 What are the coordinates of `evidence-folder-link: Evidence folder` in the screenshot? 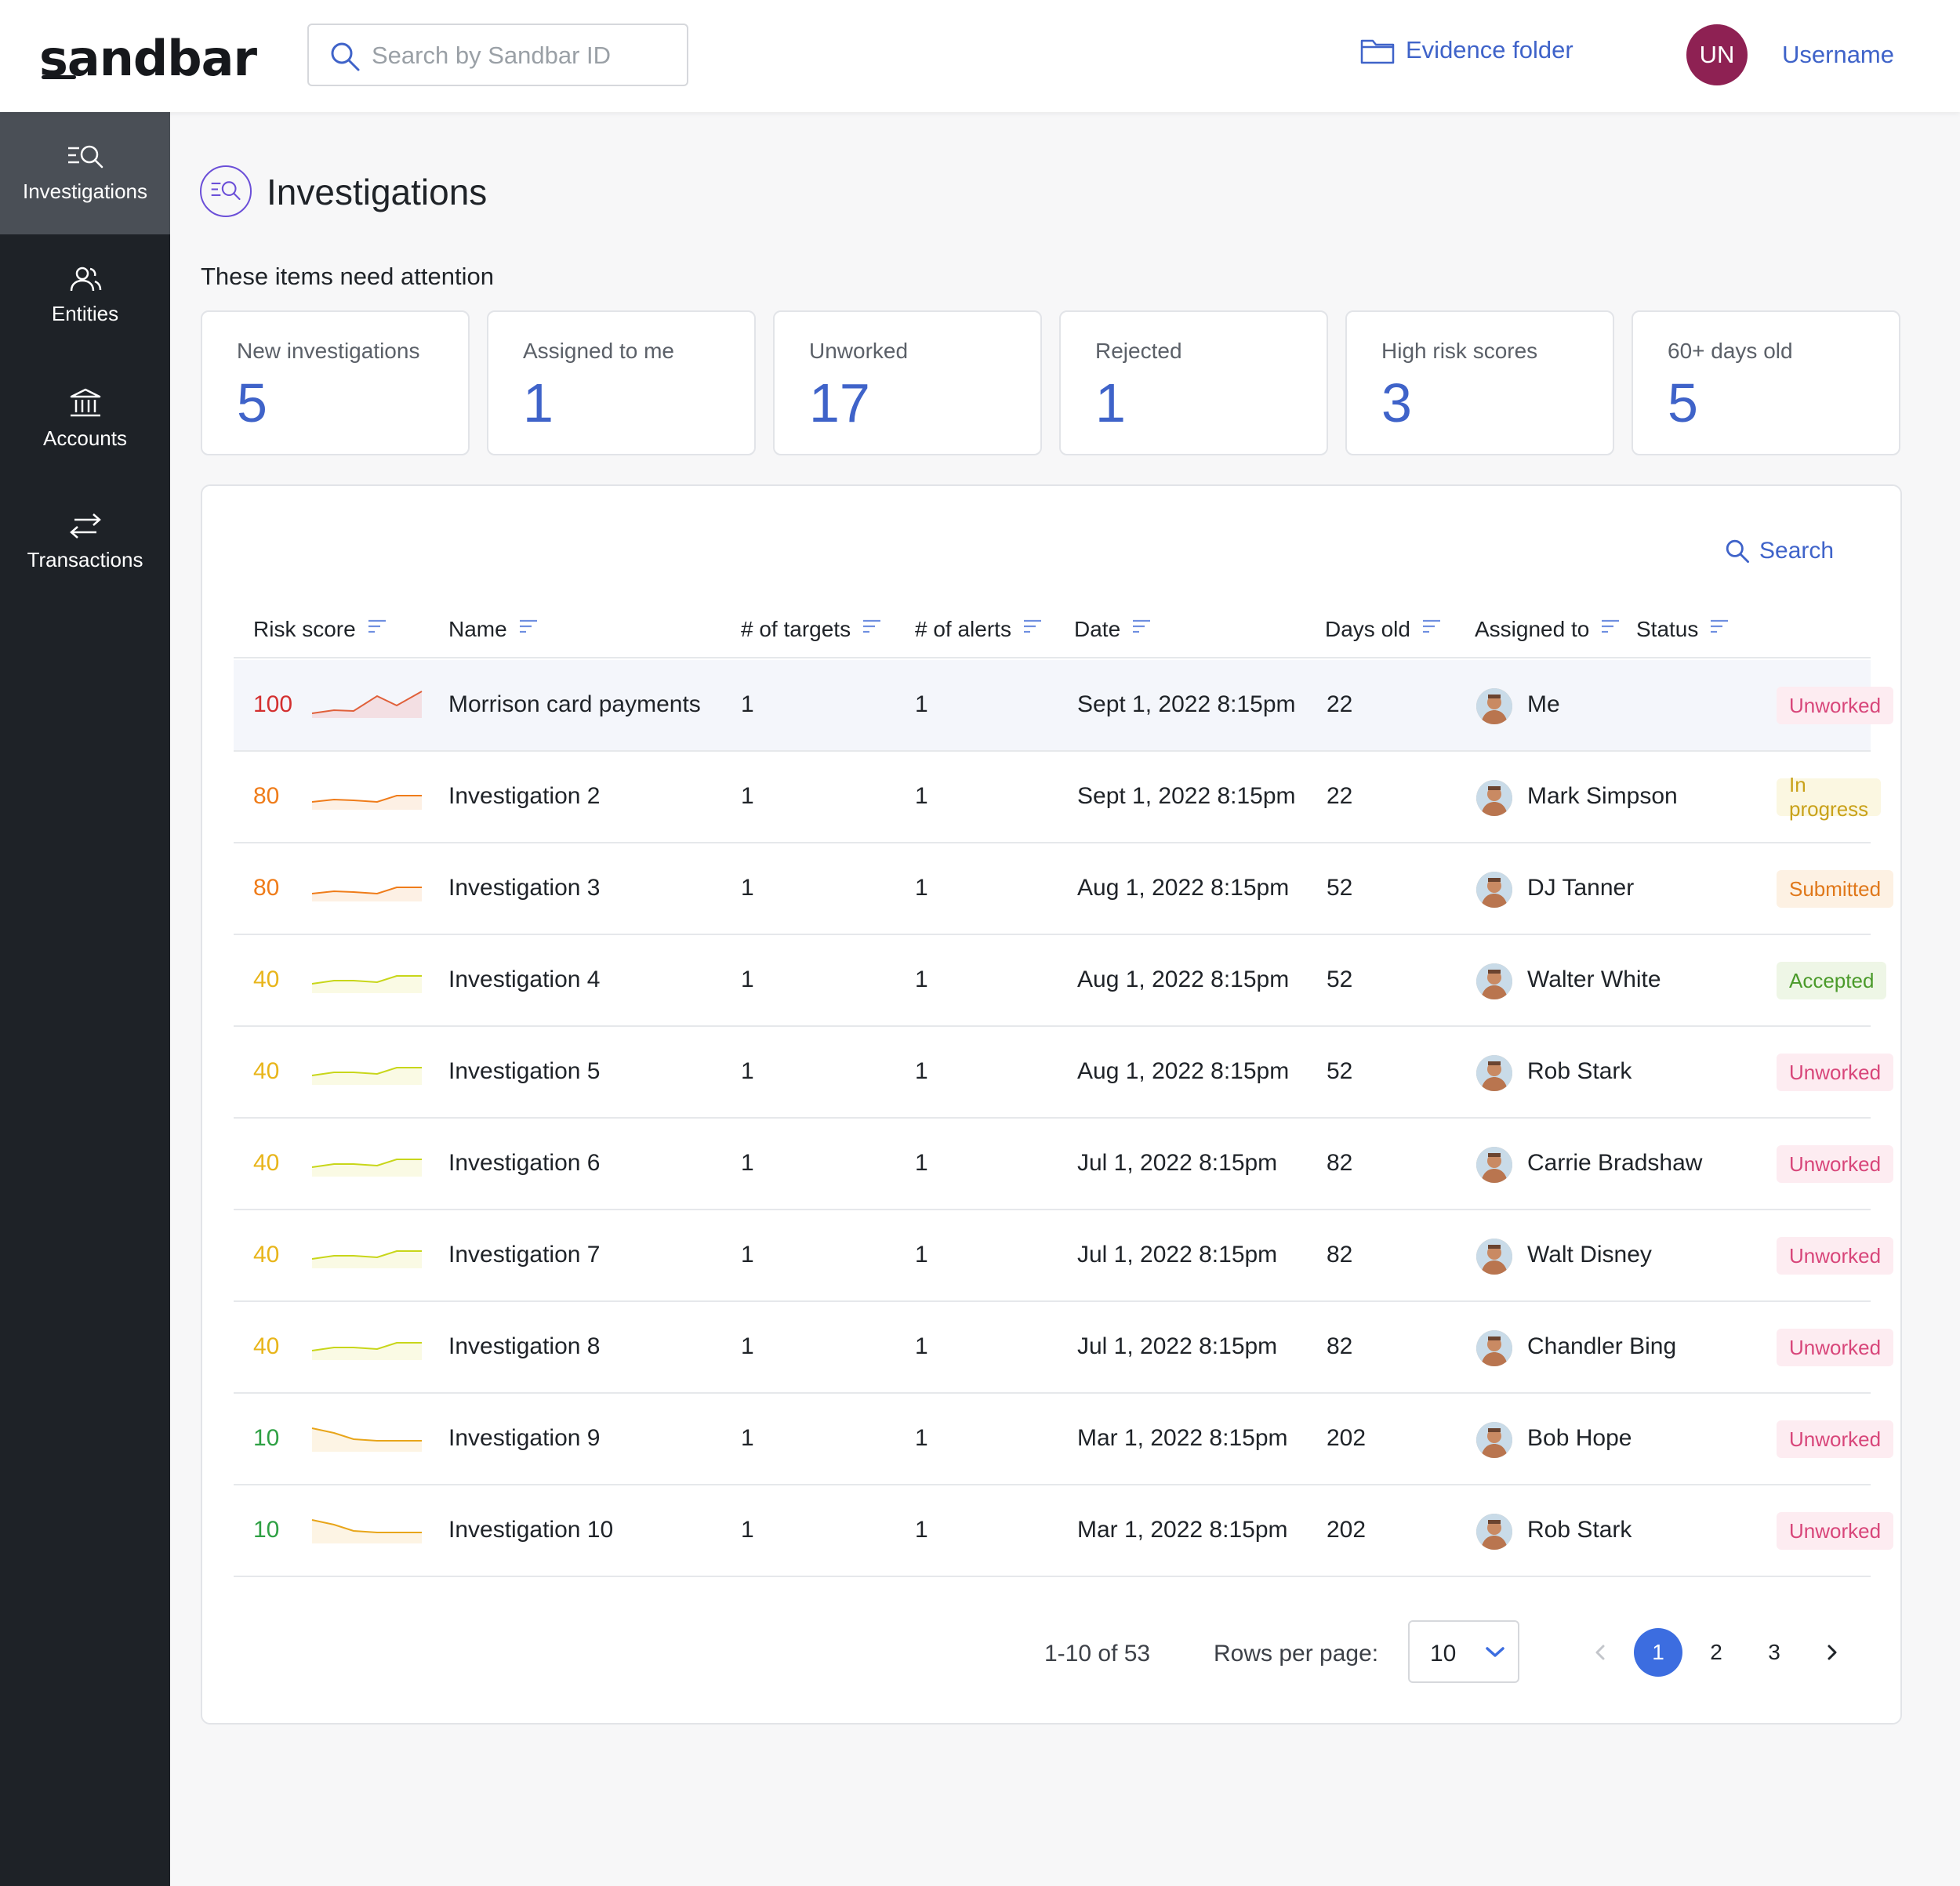 It's located at (1466, 50).